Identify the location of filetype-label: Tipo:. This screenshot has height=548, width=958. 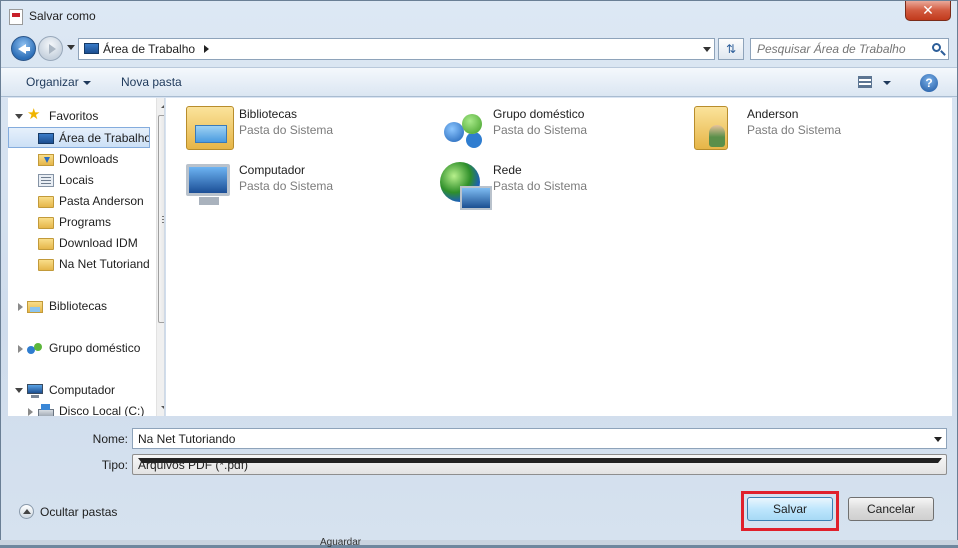
(114, 465).